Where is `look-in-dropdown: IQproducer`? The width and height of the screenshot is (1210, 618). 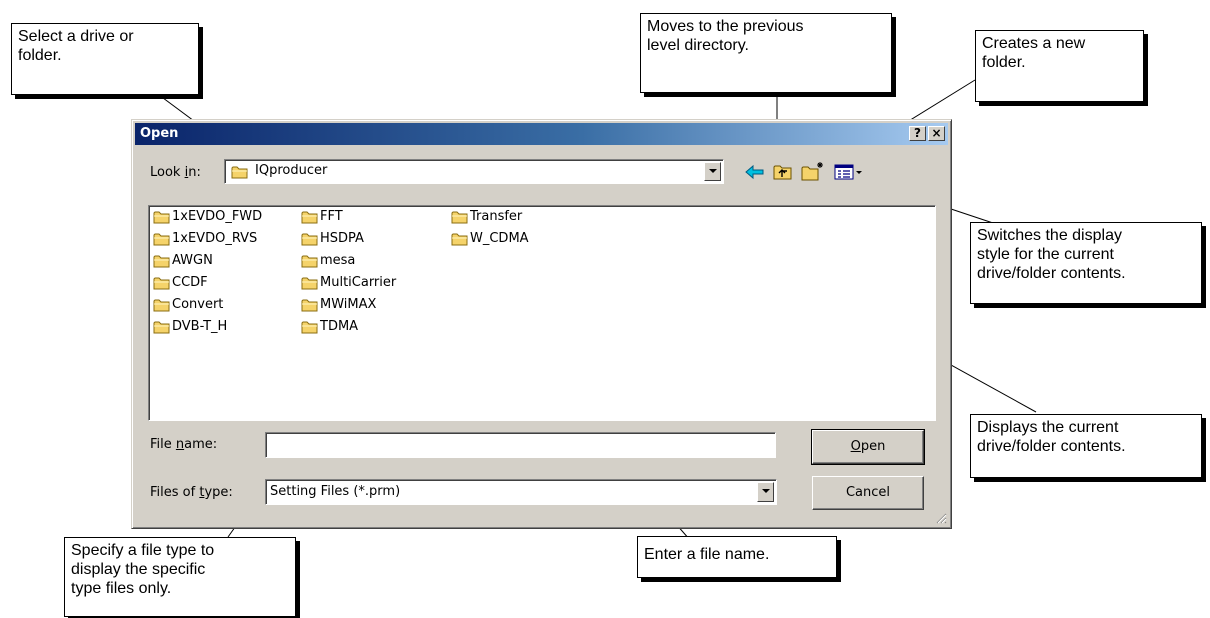 look-in-dropdown: IQproducer is located at coordinates (474, 171).